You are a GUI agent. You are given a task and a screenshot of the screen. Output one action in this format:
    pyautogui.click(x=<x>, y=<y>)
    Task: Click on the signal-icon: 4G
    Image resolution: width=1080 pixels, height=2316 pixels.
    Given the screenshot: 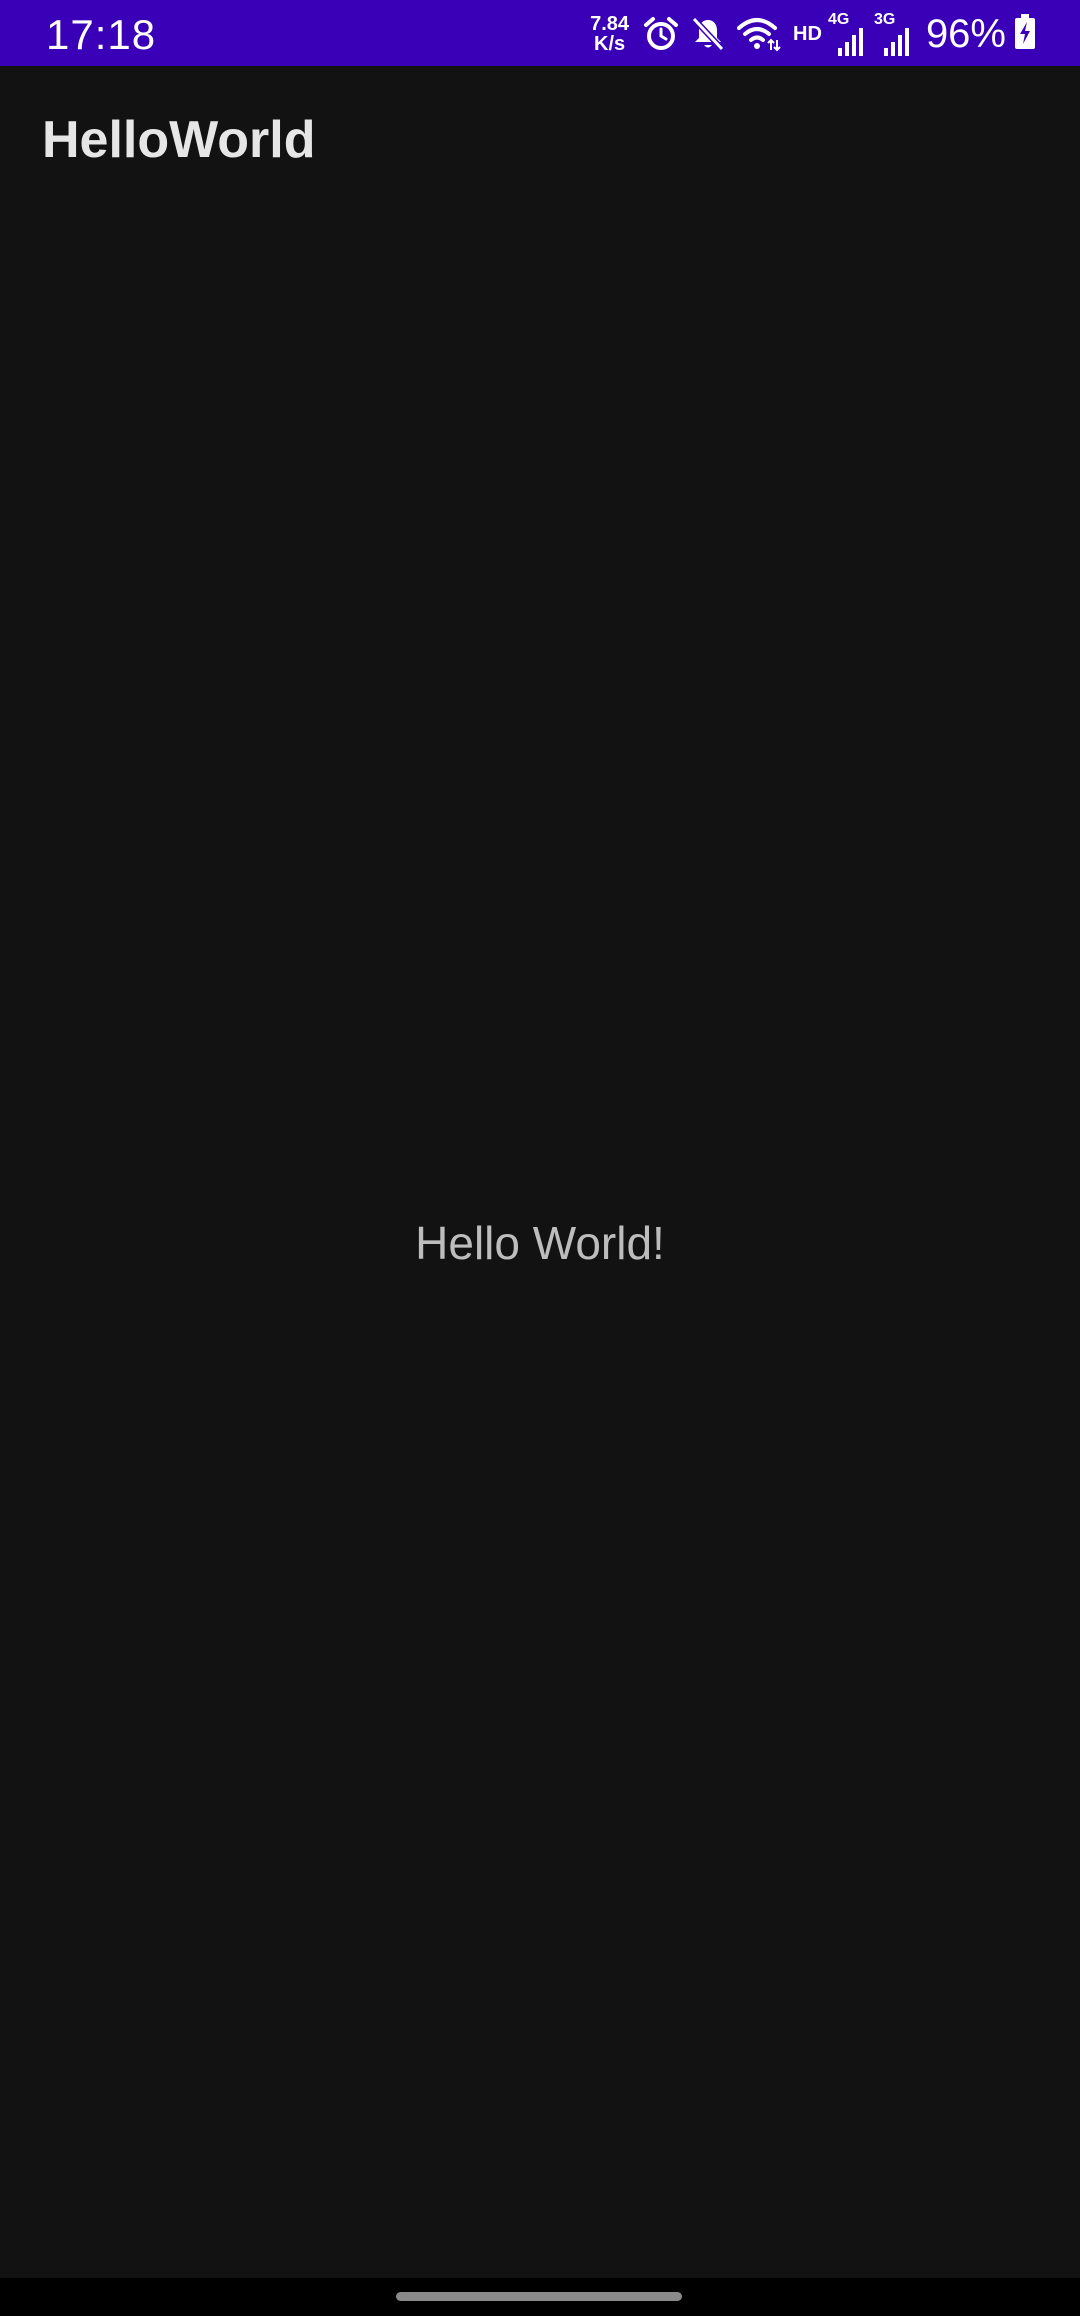 What is the action you would take?
    pyautogui.click(x=847, y=34)
    